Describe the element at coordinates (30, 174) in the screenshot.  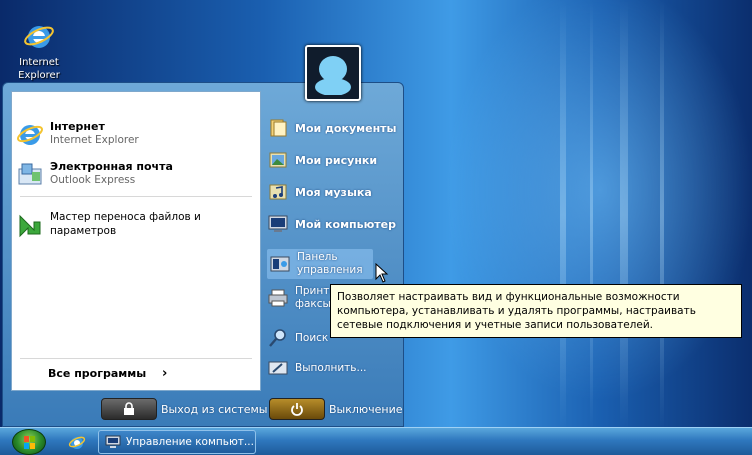
I see `outlook-express-icon` at that location.